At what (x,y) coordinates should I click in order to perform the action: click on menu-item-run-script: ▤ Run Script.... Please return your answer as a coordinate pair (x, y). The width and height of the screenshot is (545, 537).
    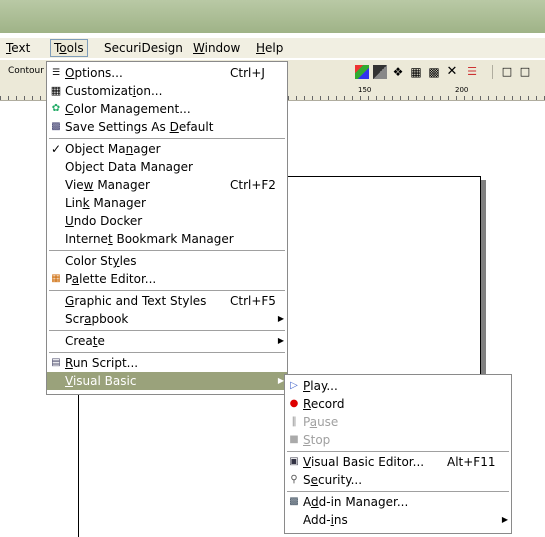
    Looking at the image, I should click on (167, 363).